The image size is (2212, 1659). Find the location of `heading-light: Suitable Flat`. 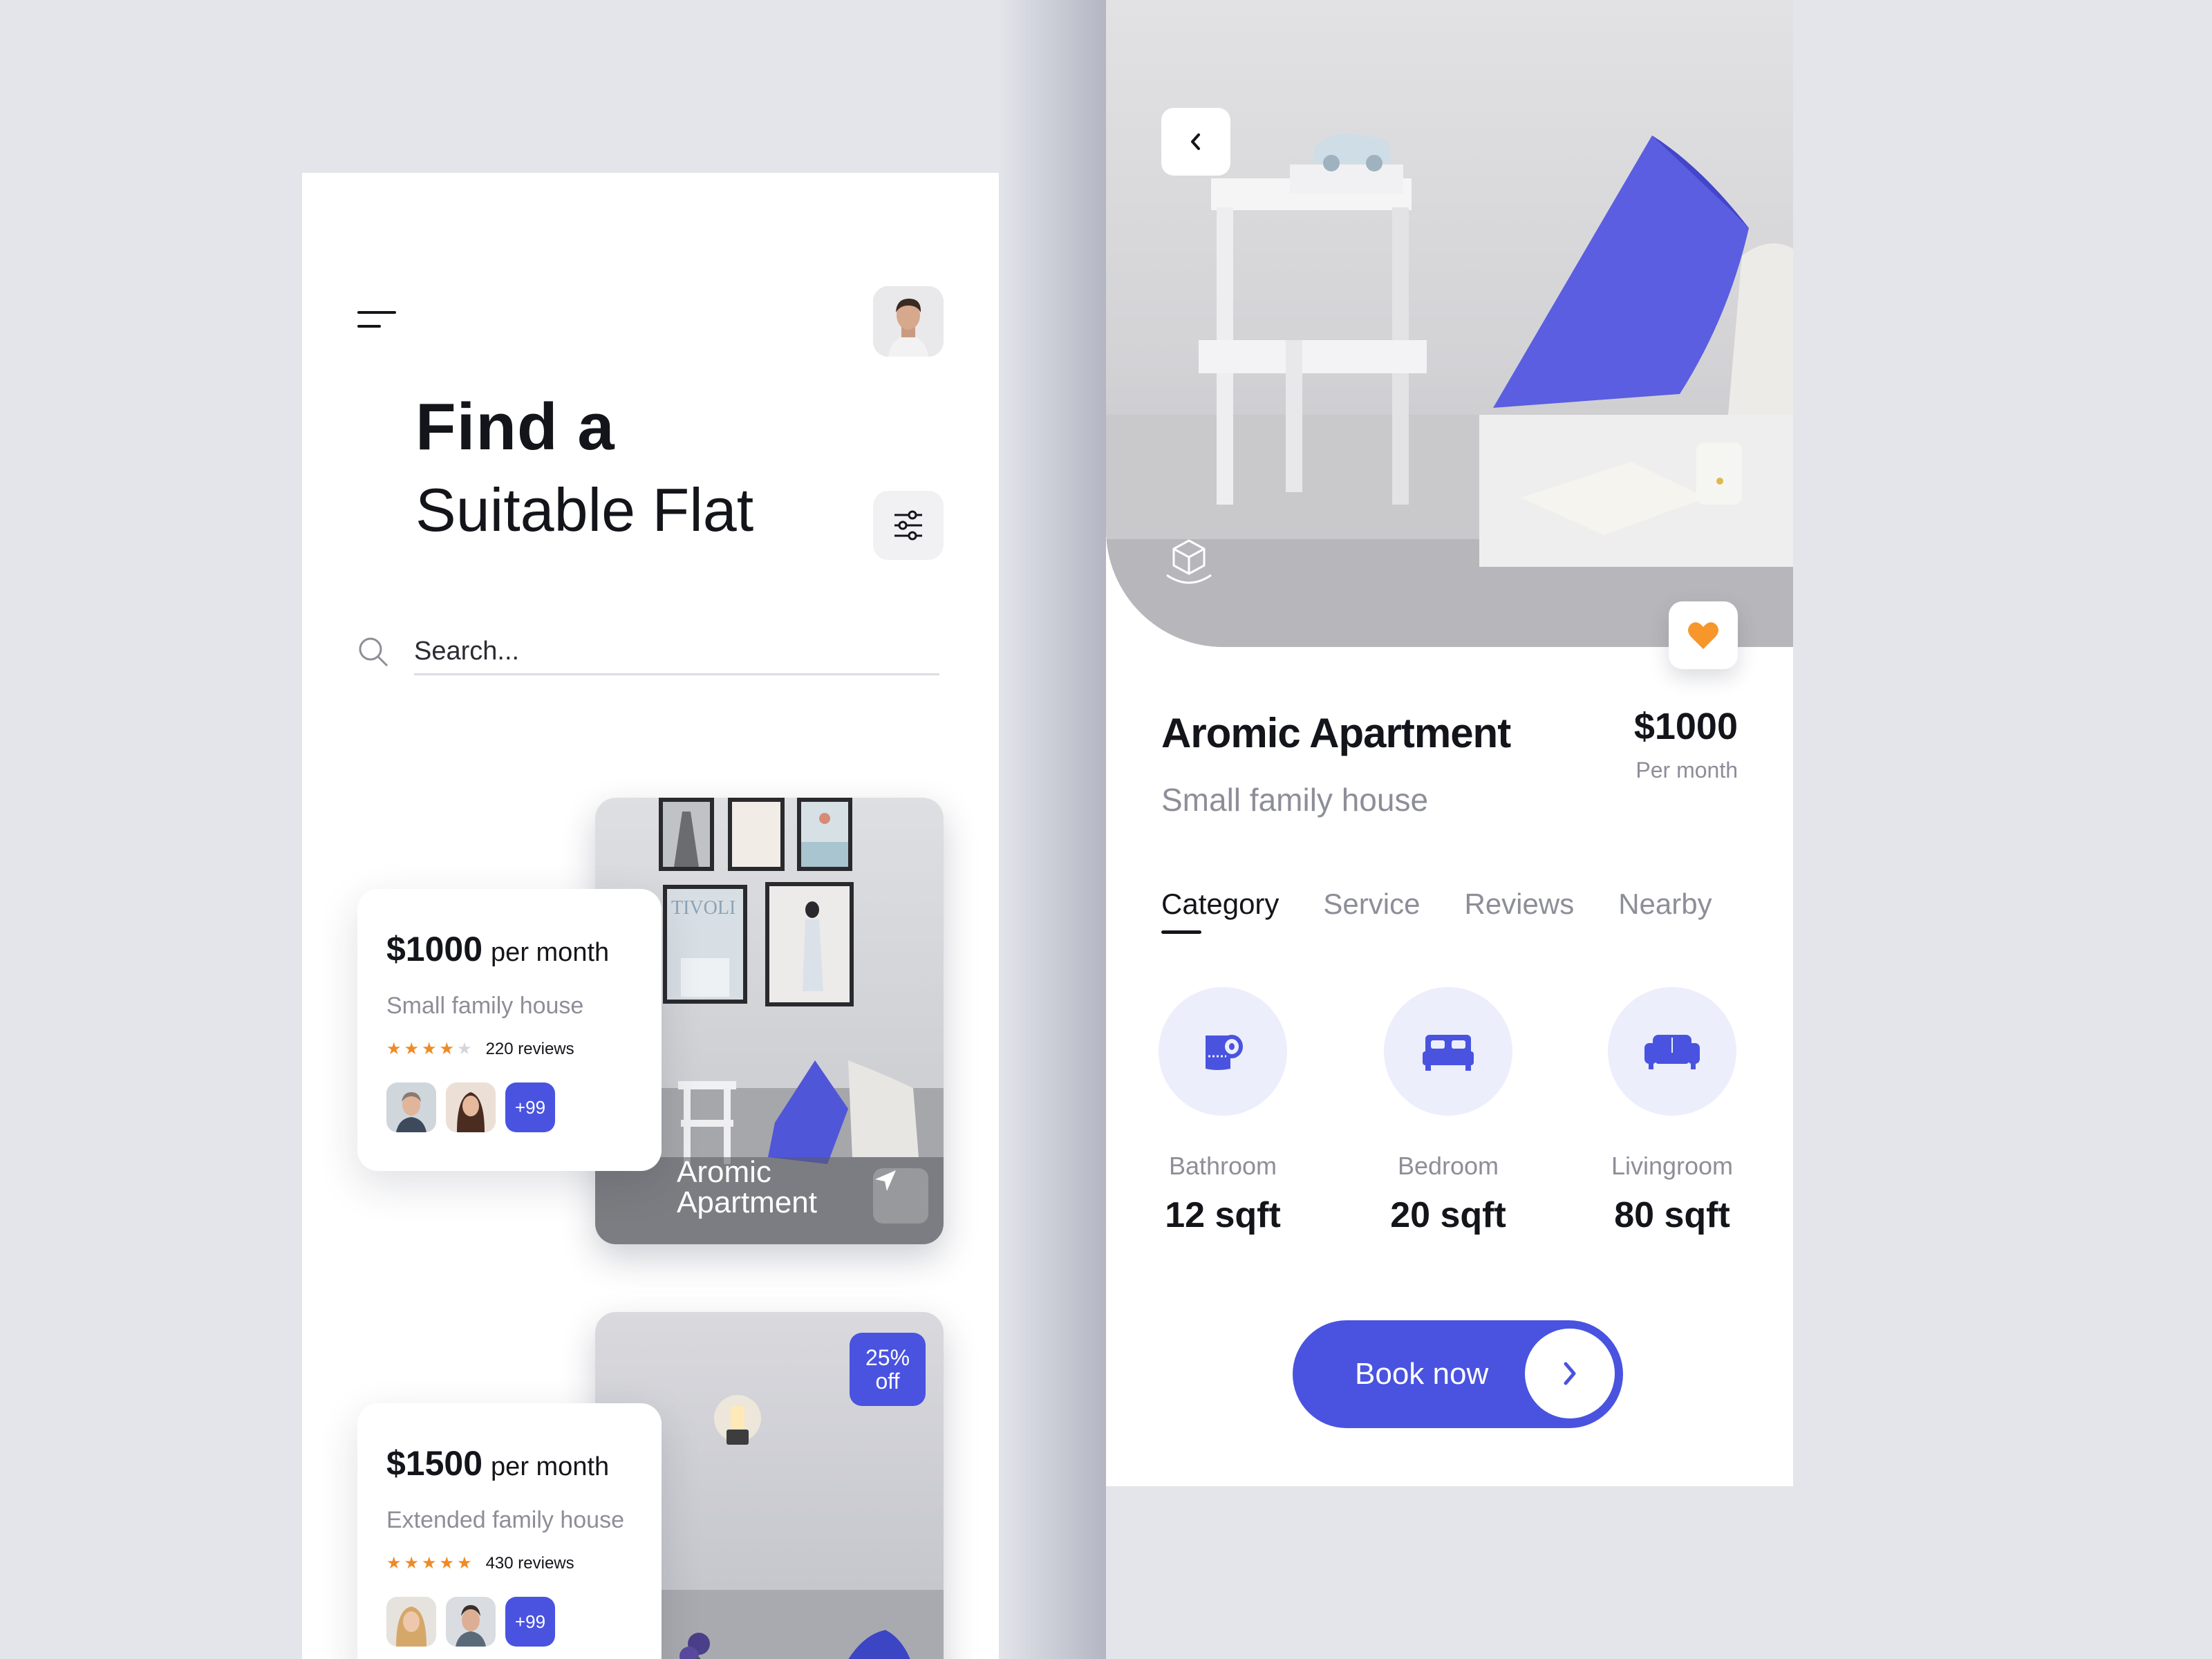

heading-light: Suitable Flat is located at coordinates (584, 510).